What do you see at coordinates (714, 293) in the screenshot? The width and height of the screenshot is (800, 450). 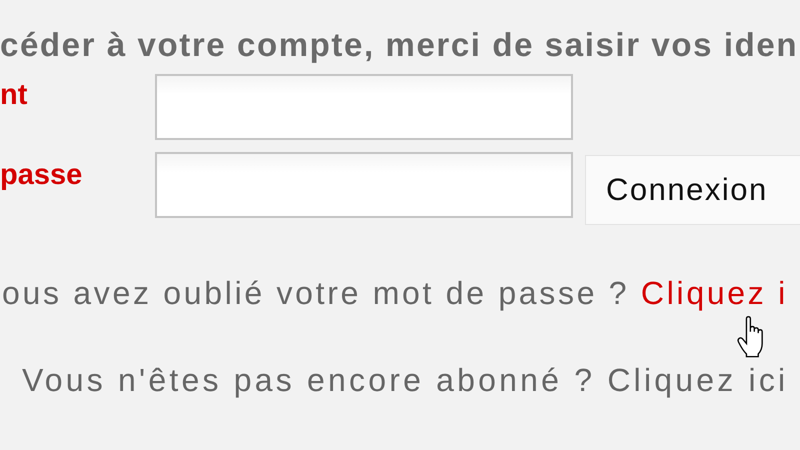 I see `forgot-password-link: Cliquez i` at bounding box center [714, 293].